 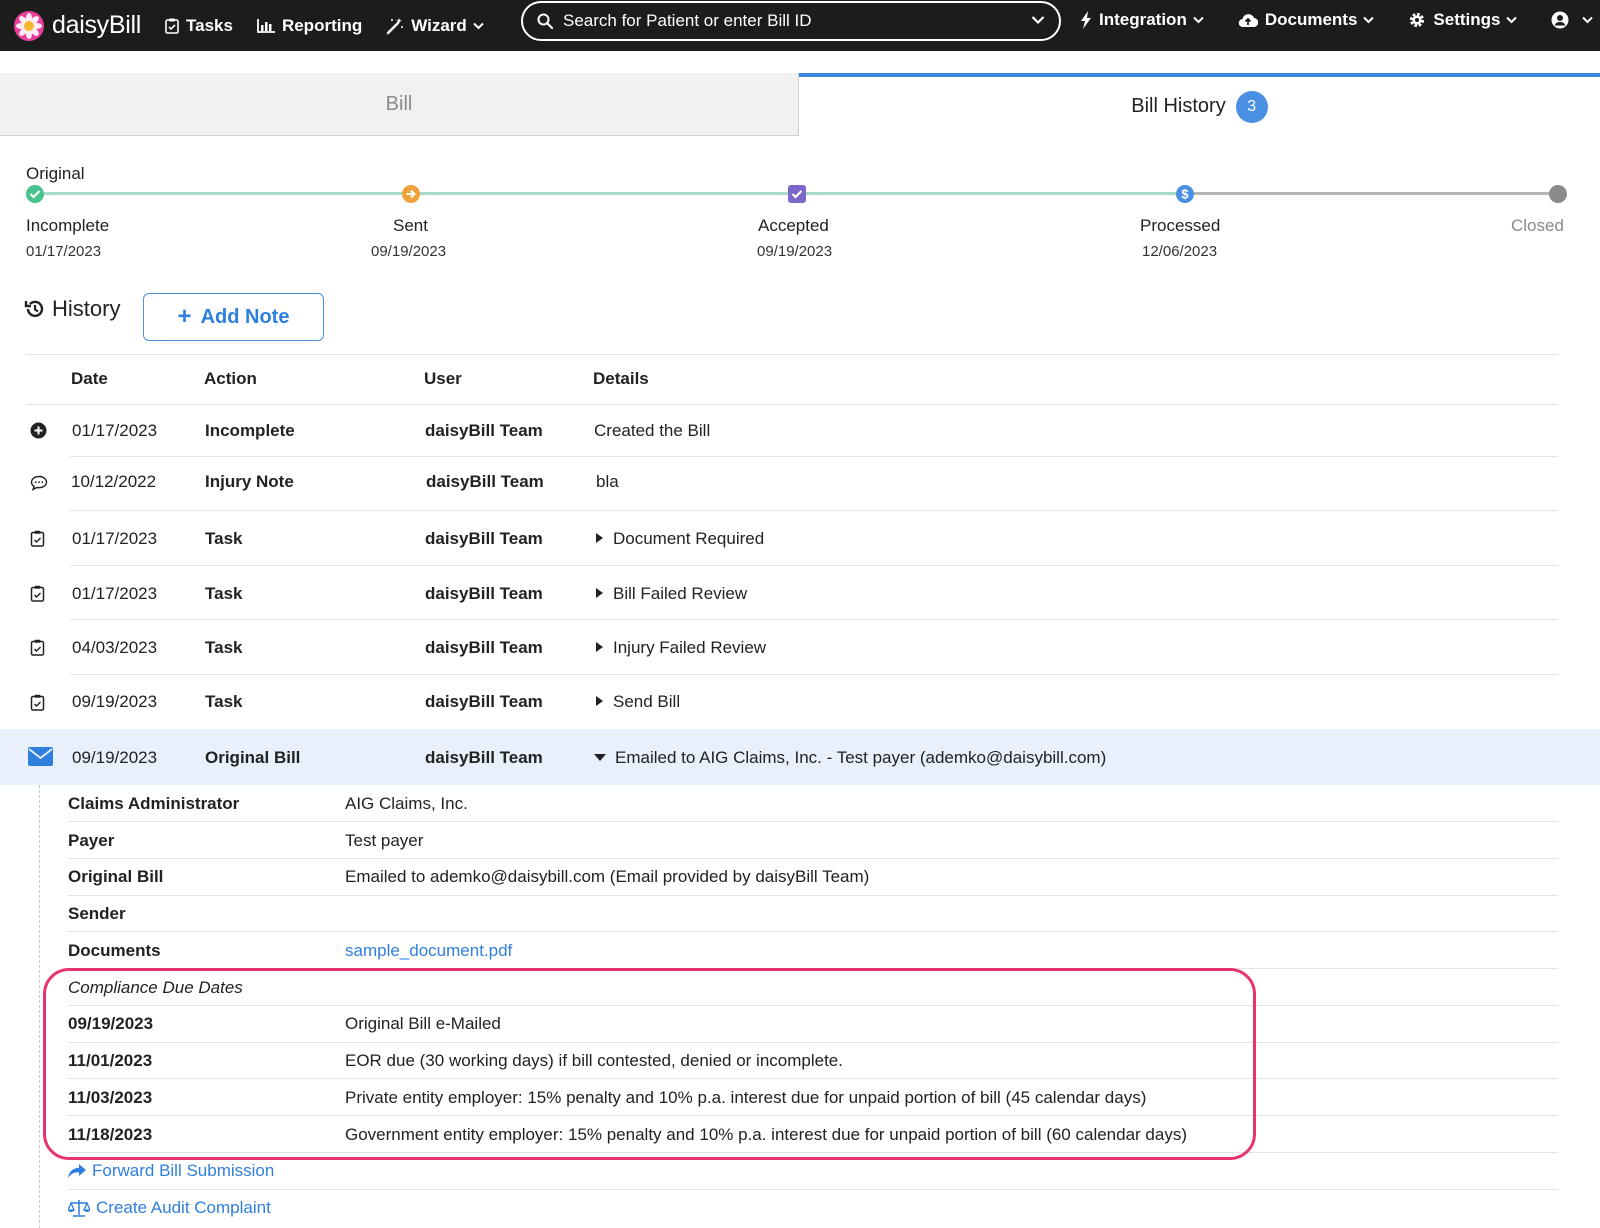 I want to click on nav-settings-label: Settings, so click(x=1467, y=19).